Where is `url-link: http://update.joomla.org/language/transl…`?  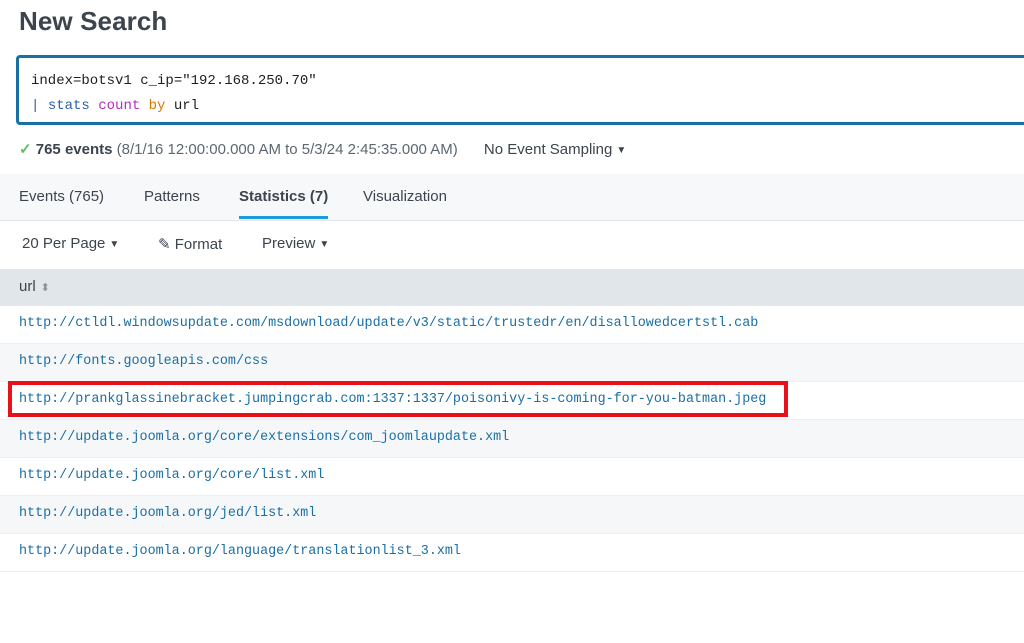
url-link: http://update.joomla.org/language/transl… is located at coordinates (240, 551).